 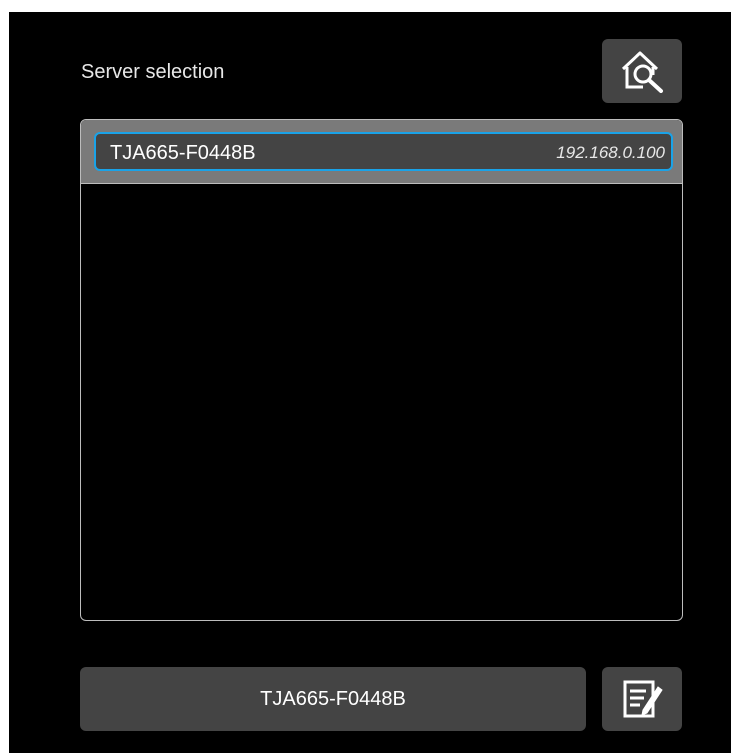 I want to click on search-servers-button, so click(x=642, y=71).